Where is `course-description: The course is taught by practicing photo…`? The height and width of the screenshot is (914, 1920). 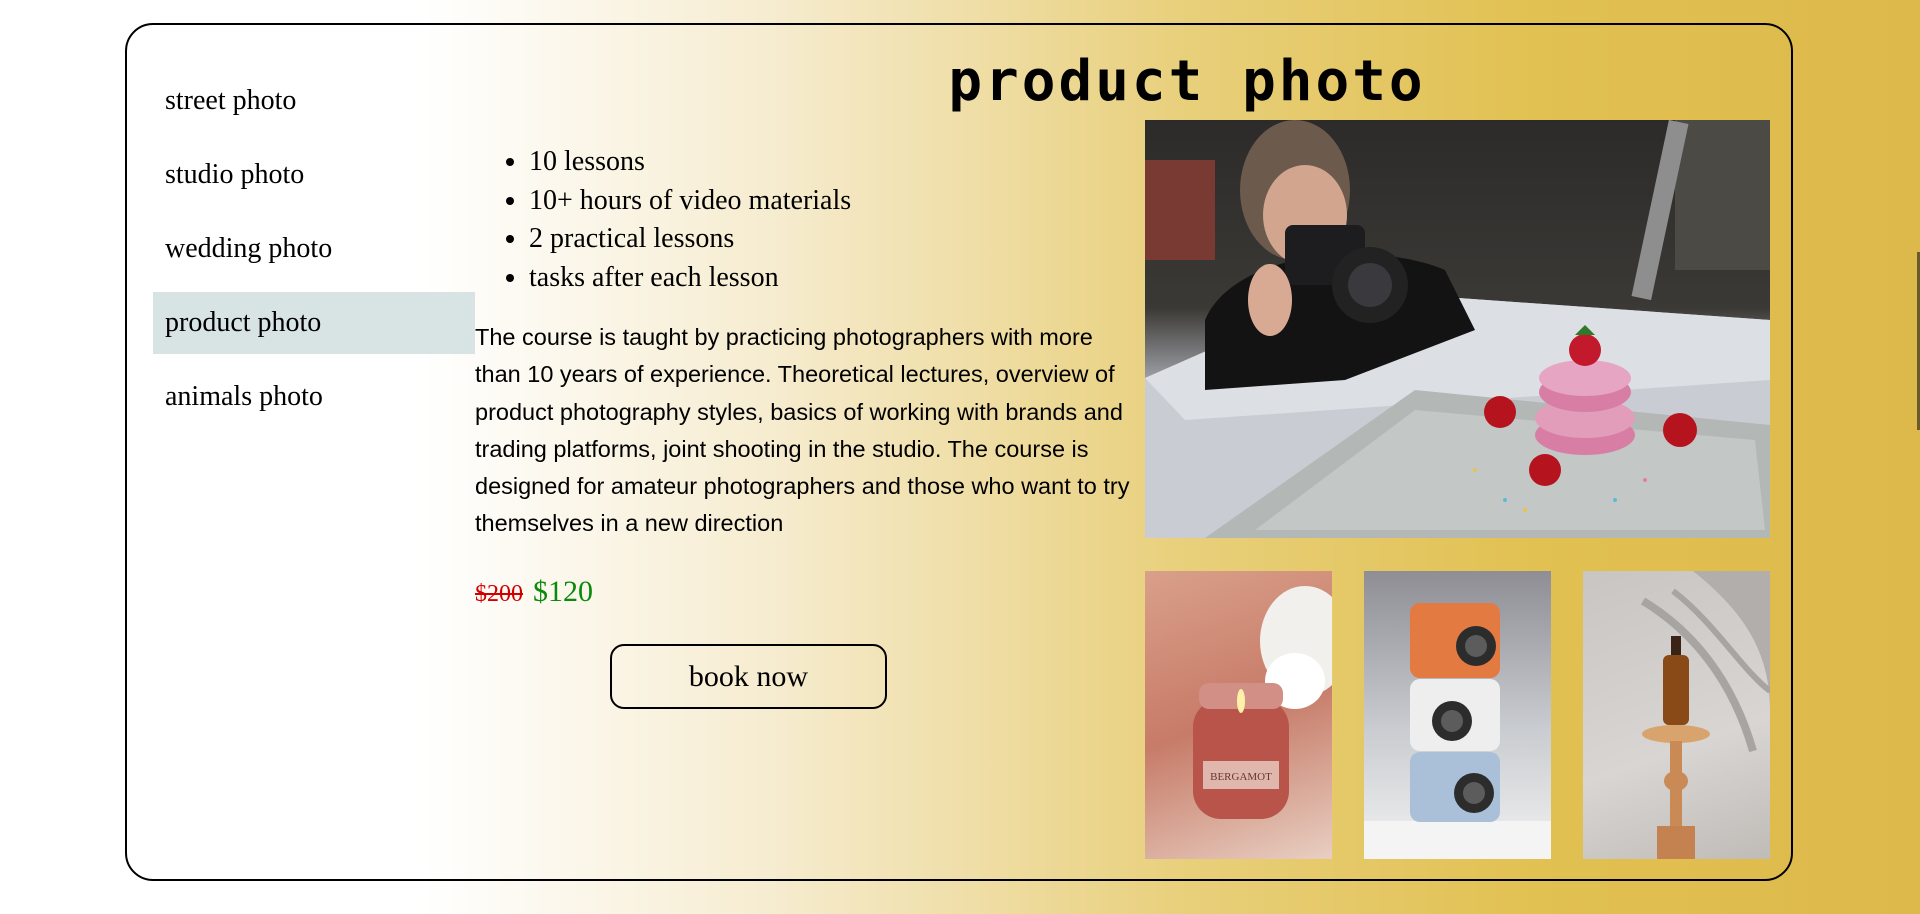 course-description: The course is taught by practicing photo… is located at coordinates (802, 430).